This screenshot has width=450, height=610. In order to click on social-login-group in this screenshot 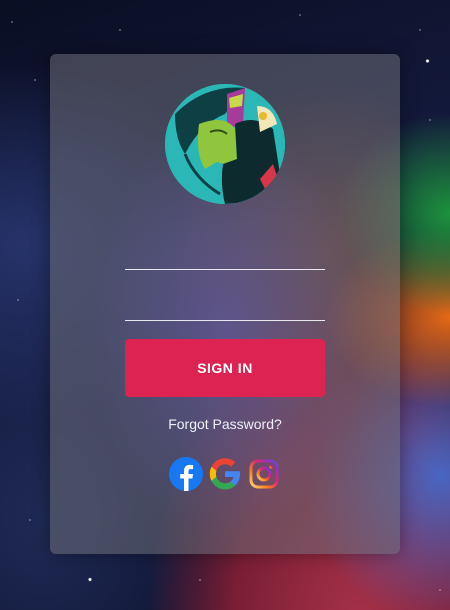, I will do `click(225, 474)`.